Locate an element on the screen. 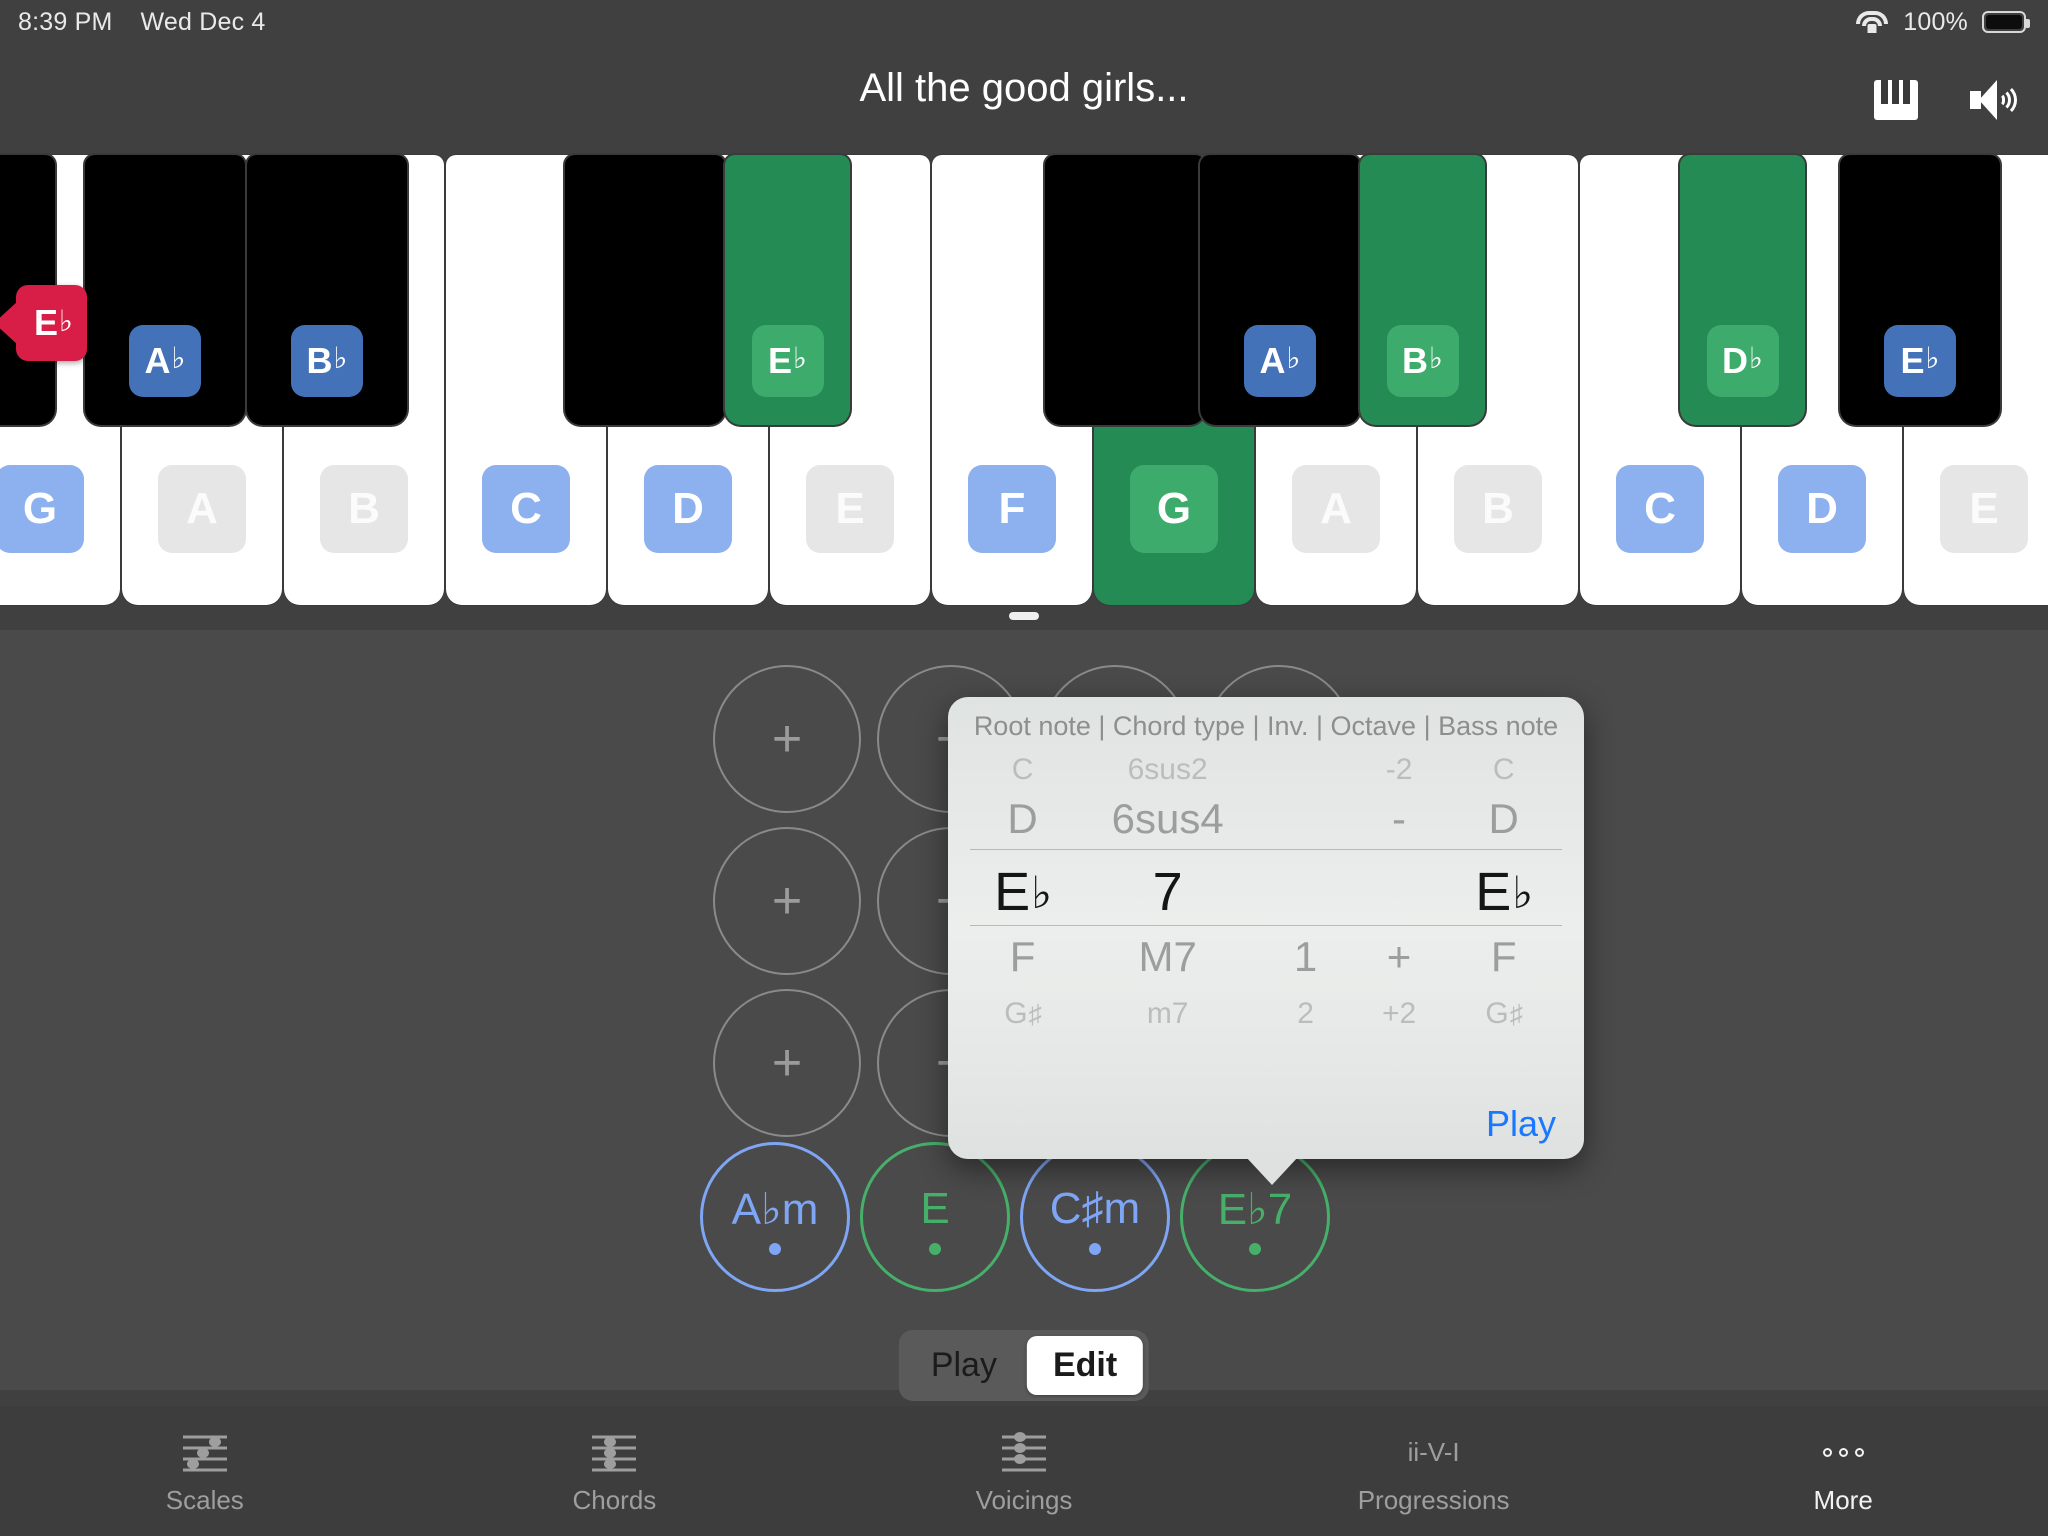 The image size is (2048, 1536). picker-bass-plus1: F is located at coordinates (1504, 957).